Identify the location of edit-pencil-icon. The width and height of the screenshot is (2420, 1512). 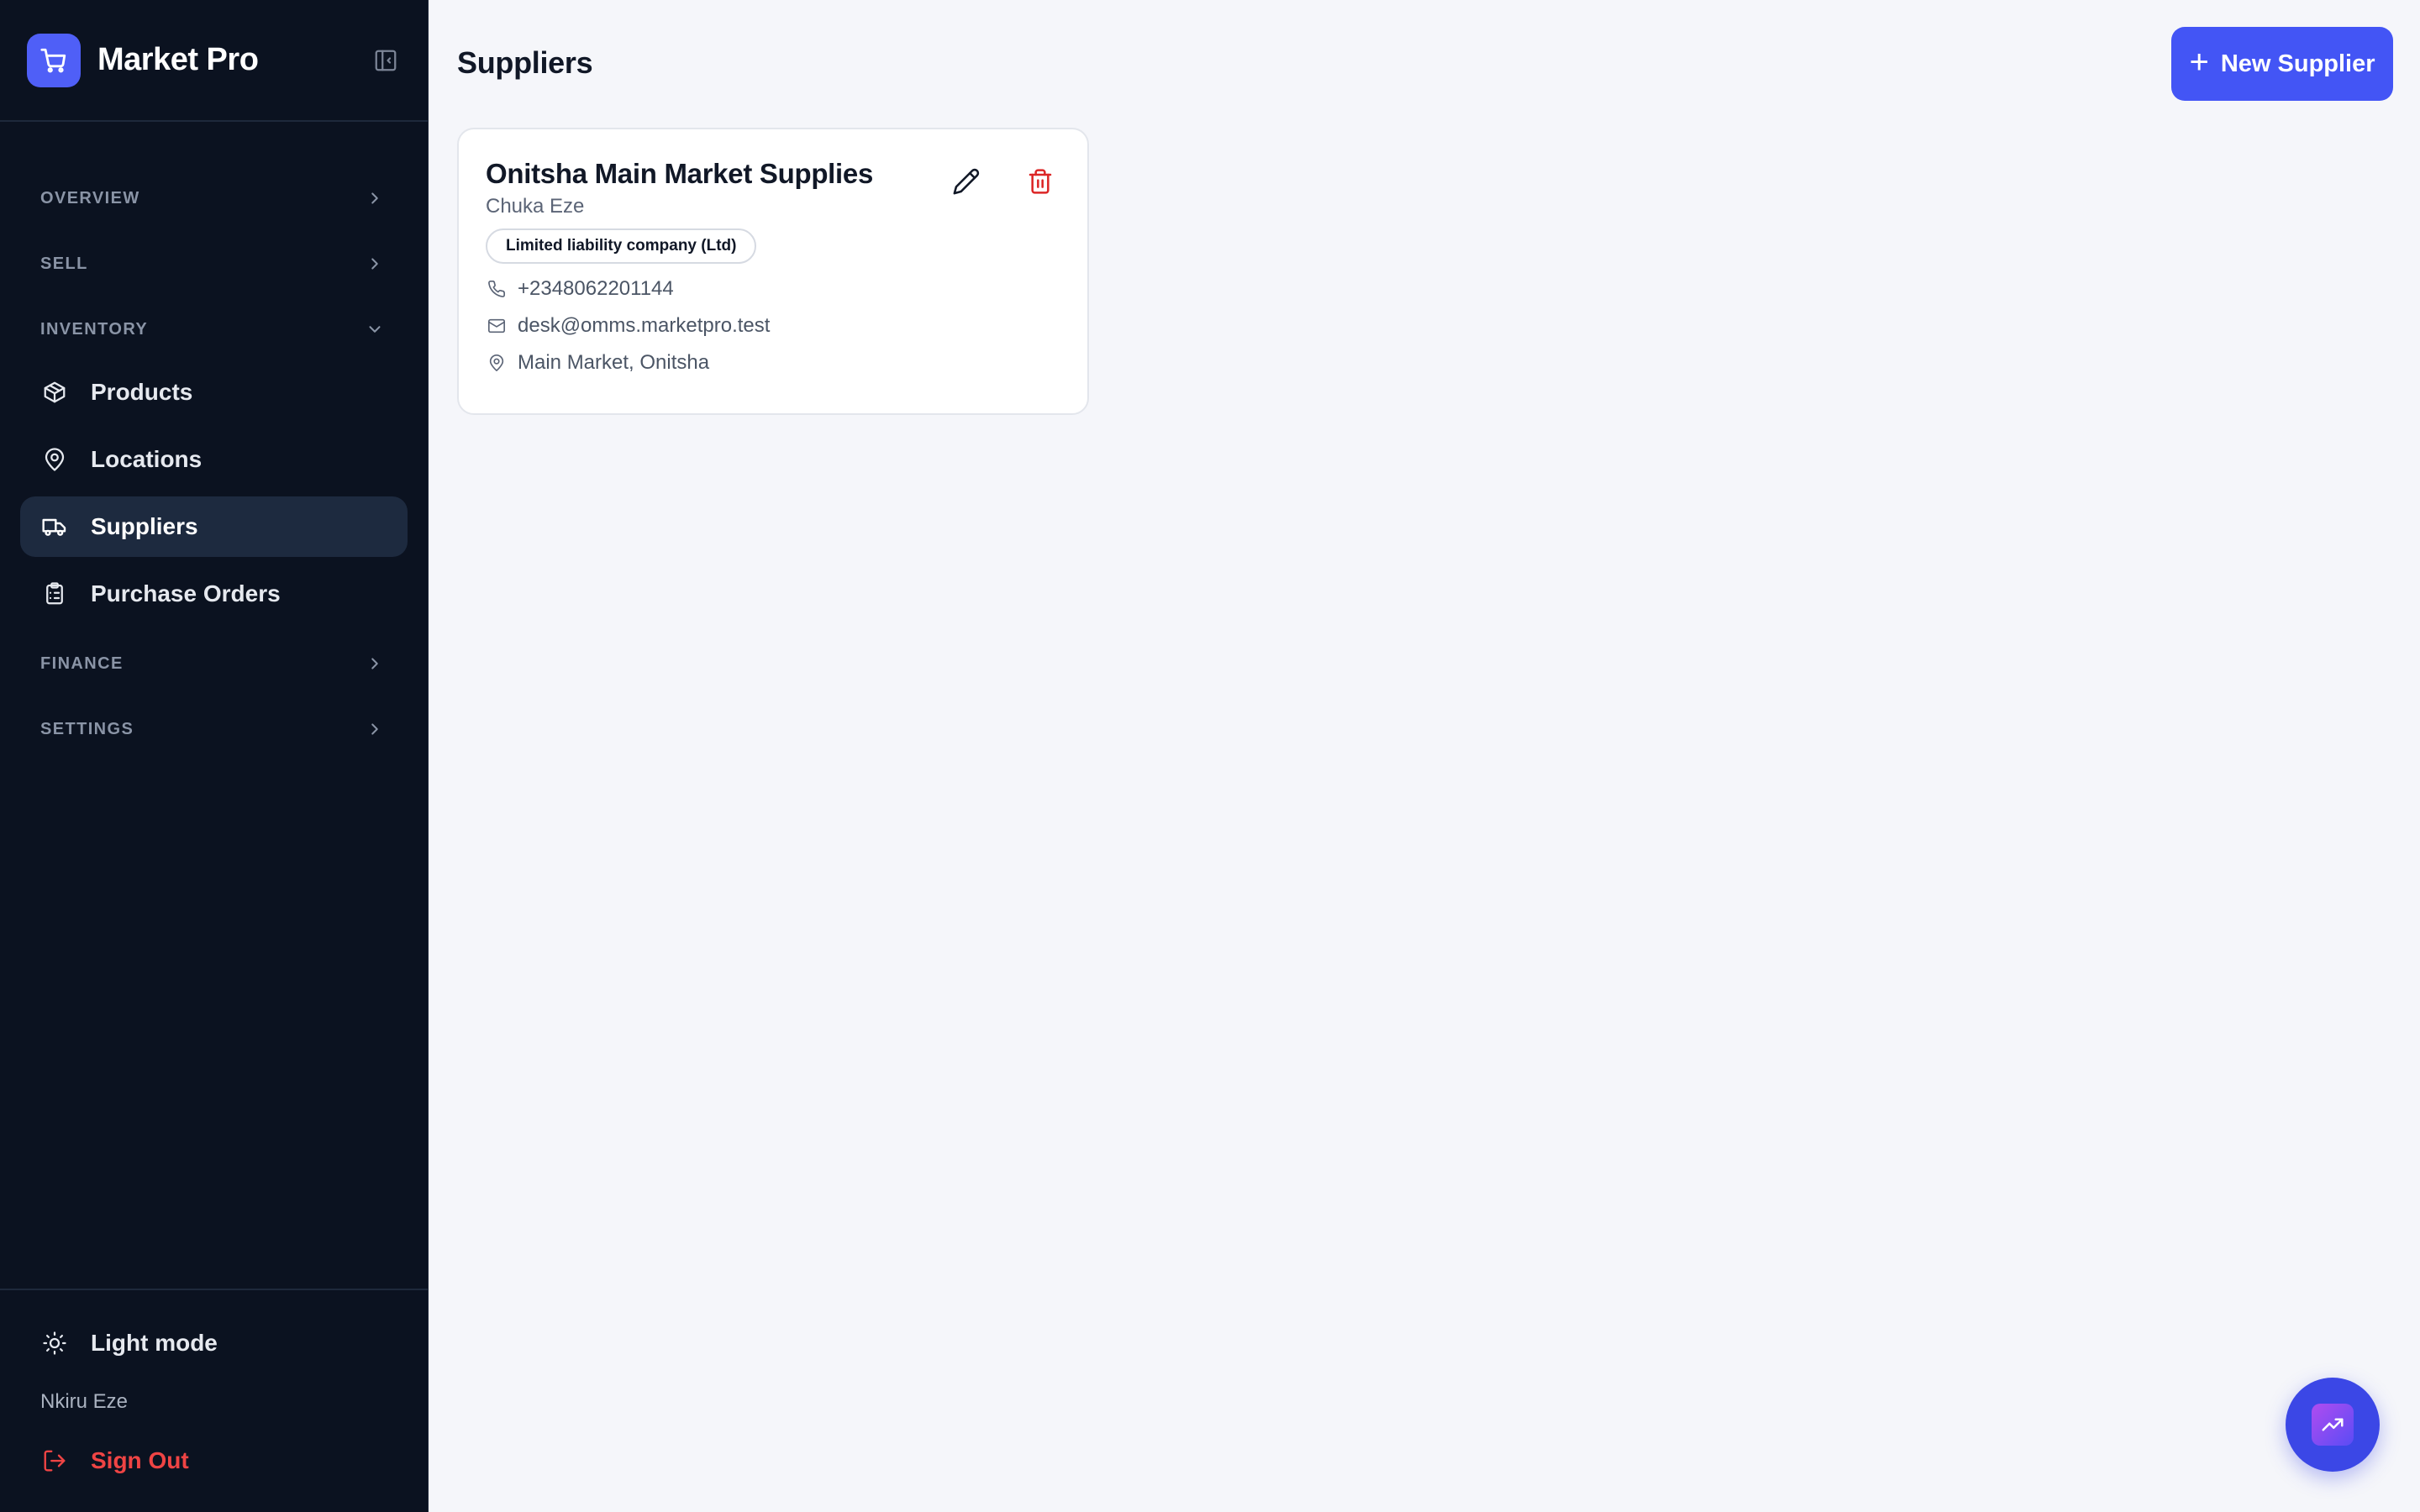
(966, 181).